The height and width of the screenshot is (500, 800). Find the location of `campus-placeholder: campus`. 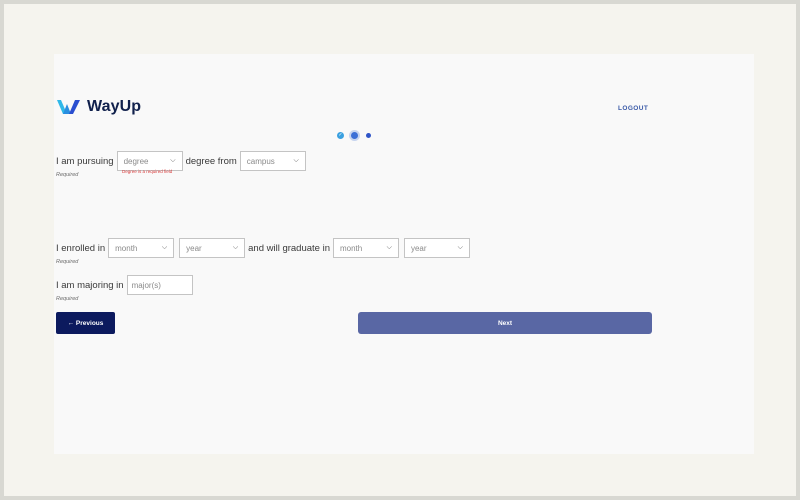

campus-placeholder: campus is located at coordinates (260, 161).